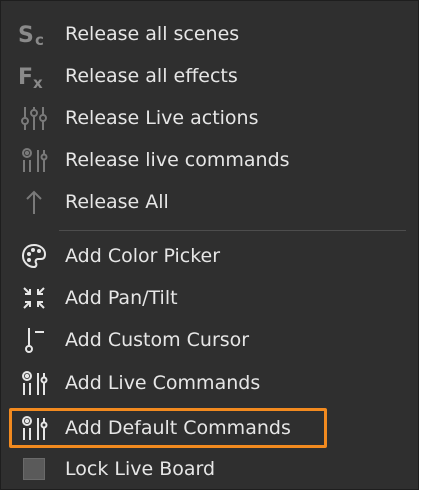  I want to click on menu-separator, so click(232, 230).